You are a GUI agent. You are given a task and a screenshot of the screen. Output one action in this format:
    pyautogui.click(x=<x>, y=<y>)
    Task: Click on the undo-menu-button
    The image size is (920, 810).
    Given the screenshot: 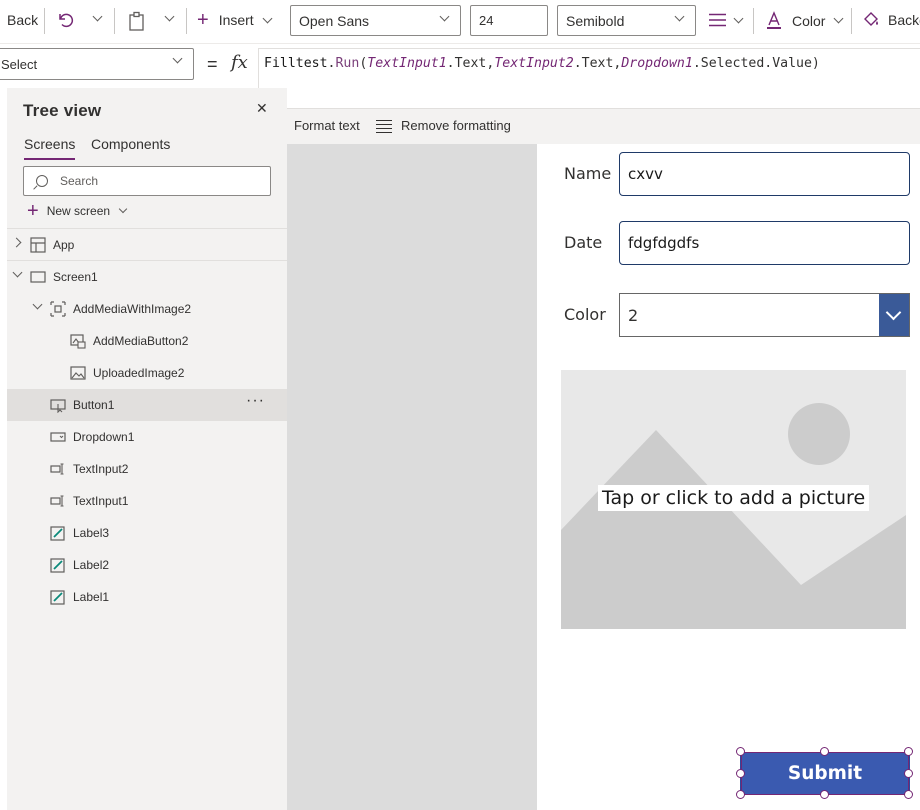 What is the action you would take?
    pyautogui.click(x=97, y=16)
    